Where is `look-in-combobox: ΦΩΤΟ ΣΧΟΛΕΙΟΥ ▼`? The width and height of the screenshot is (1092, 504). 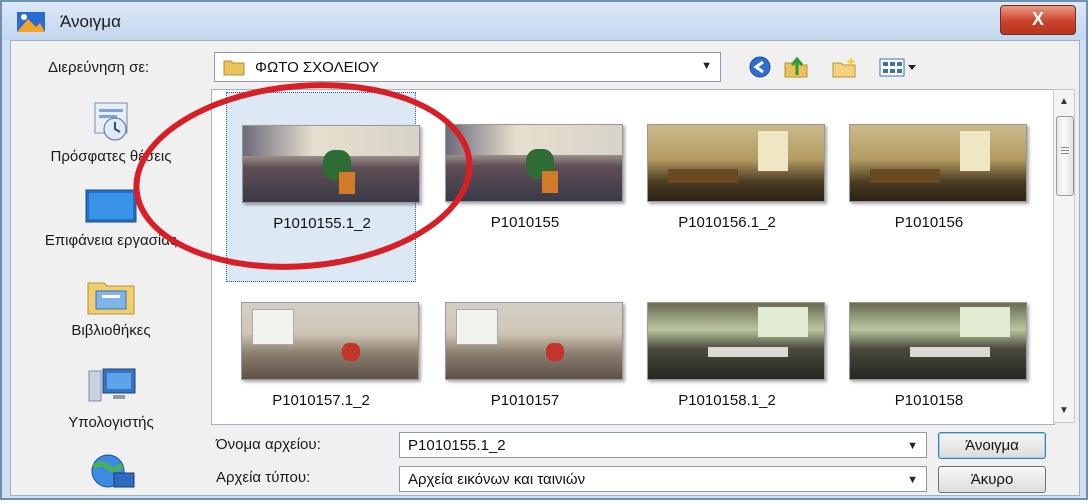 look-in-combobox: ΦΩΤΟ ΣΧΟΛΕΙΟΥ ▼ is located at coordinates (467, 67).